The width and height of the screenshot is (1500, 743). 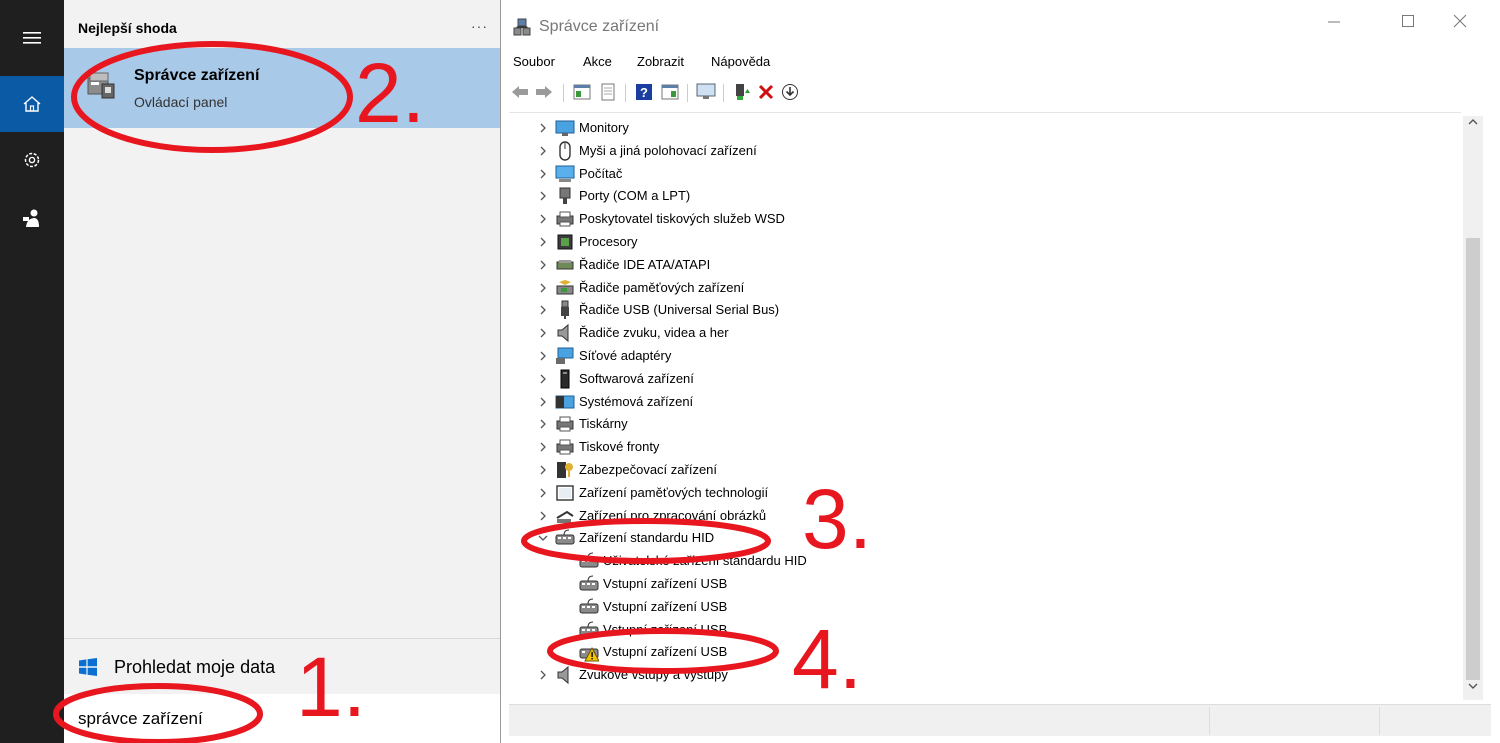 What do you see at coordinates (1000, 92) in the screenshot?
I see `toolbar: ?` at bounding box center [1000, 92].